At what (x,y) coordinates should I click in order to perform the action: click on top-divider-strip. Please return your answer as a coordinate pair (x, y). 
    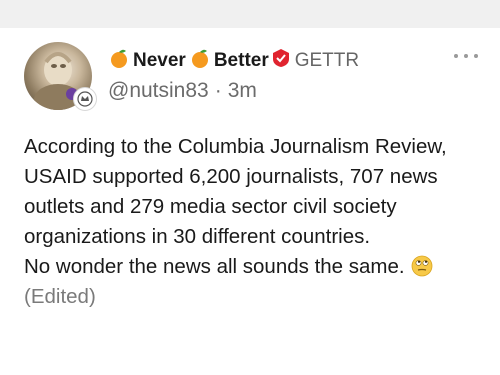
    Looking at the image, I should click on (250, 14).